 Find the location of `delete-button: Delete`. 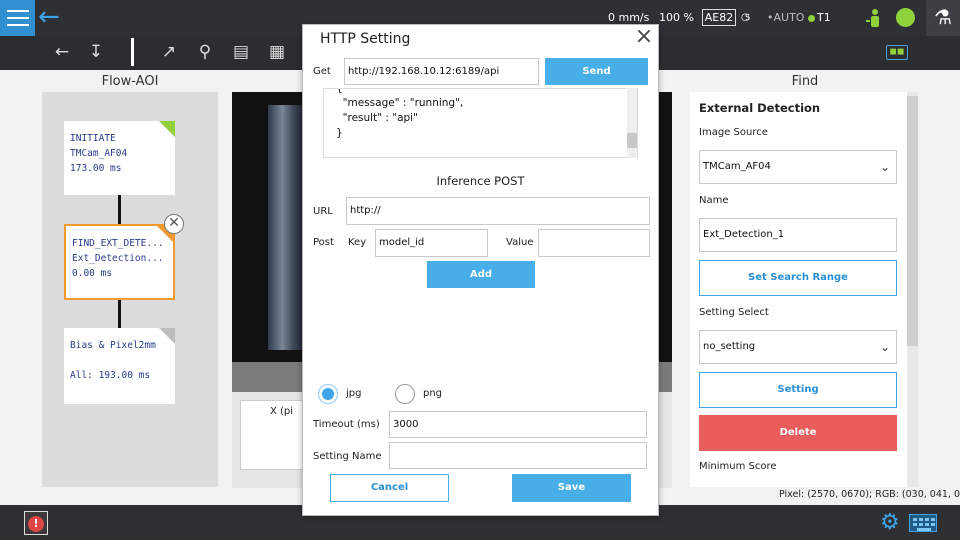

delete-button: Delete is located at coordinates (798, 433).